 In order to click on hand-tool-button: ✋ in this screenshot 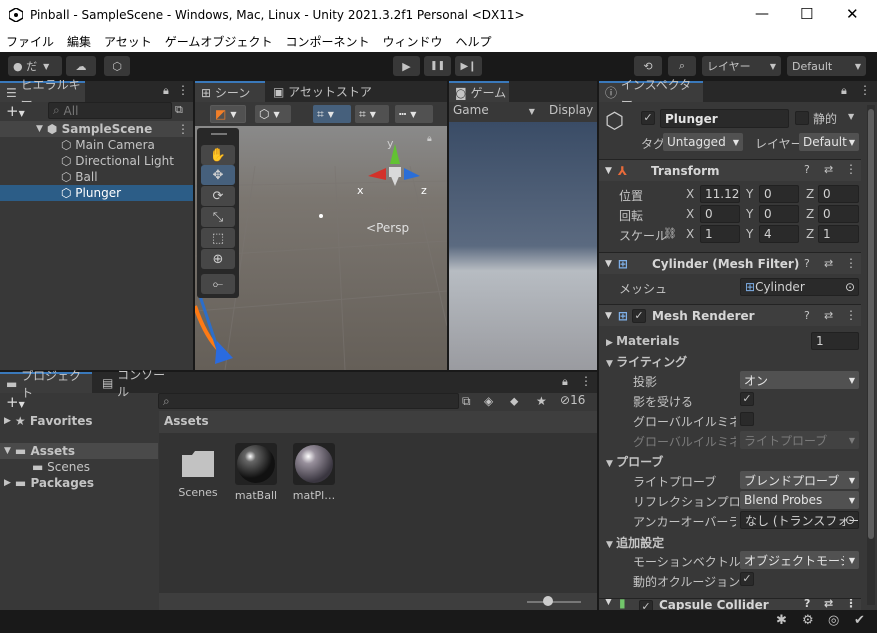, I will do `click(218, 155)`.